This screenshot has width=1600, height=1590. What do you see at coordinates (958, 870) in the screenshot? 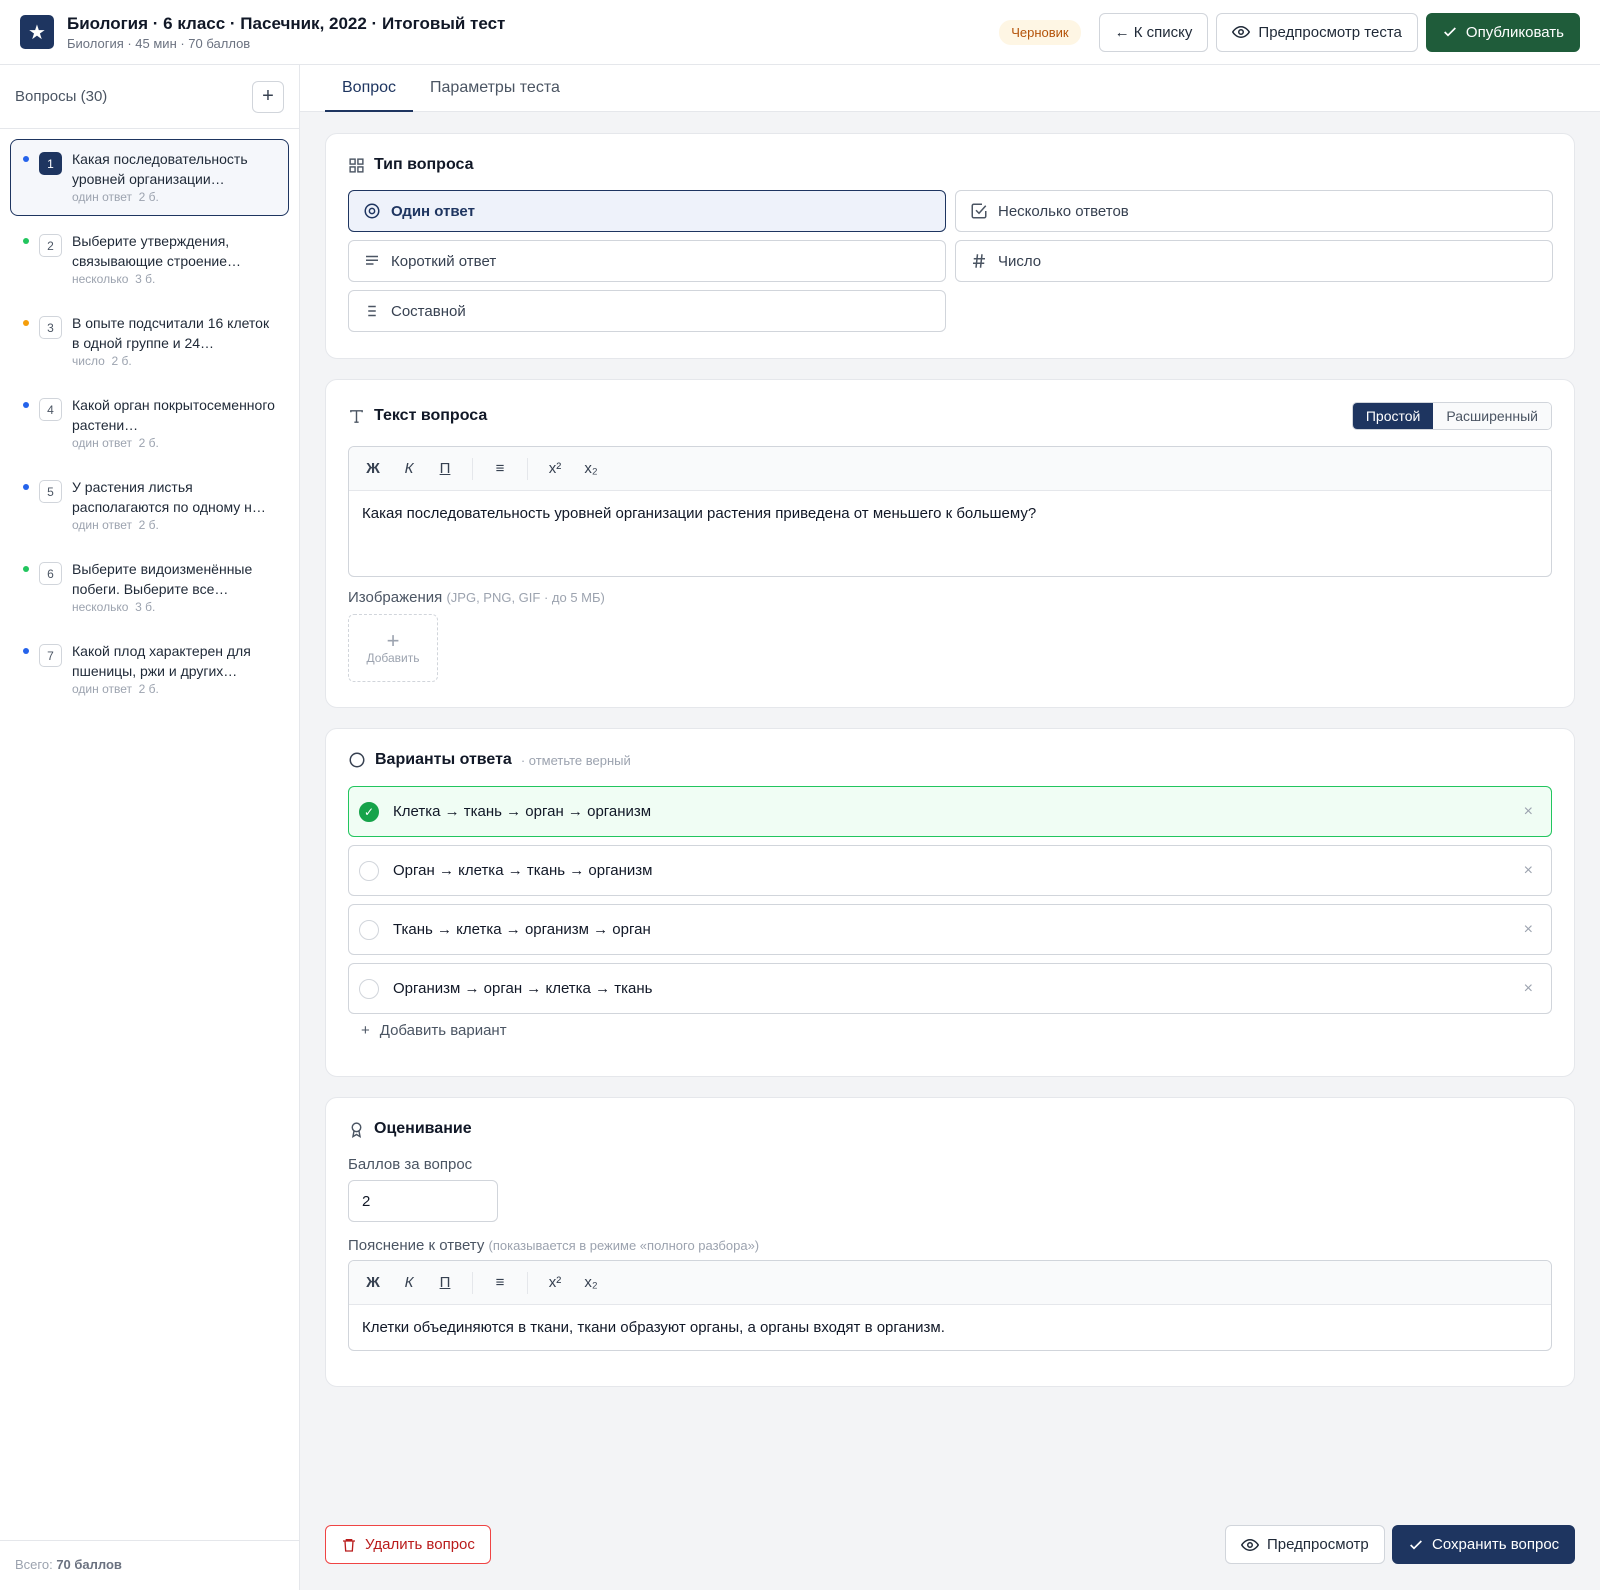
I see `answer-text: Орган → клетка → ткань → организм` at bounding box center [958, 870].